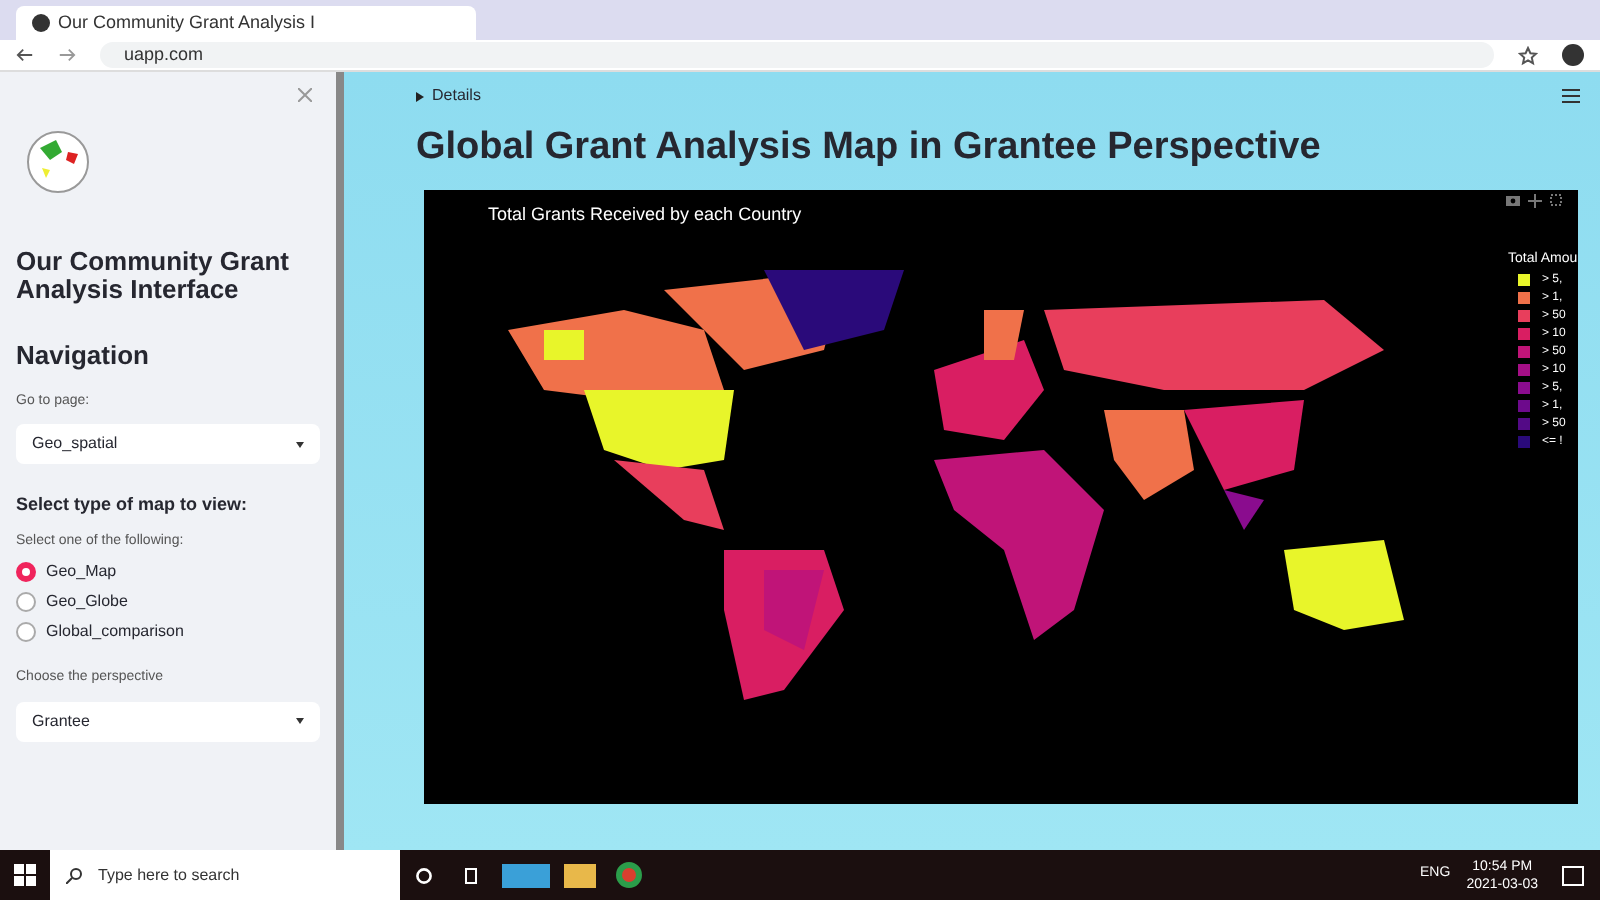 This screenshot has width=1600, height=900. Describe the element at coordinates (869, 148) in the screenshot. I see `page-title: Global Grant Analysis Map in Grantee Perspective` at that location.